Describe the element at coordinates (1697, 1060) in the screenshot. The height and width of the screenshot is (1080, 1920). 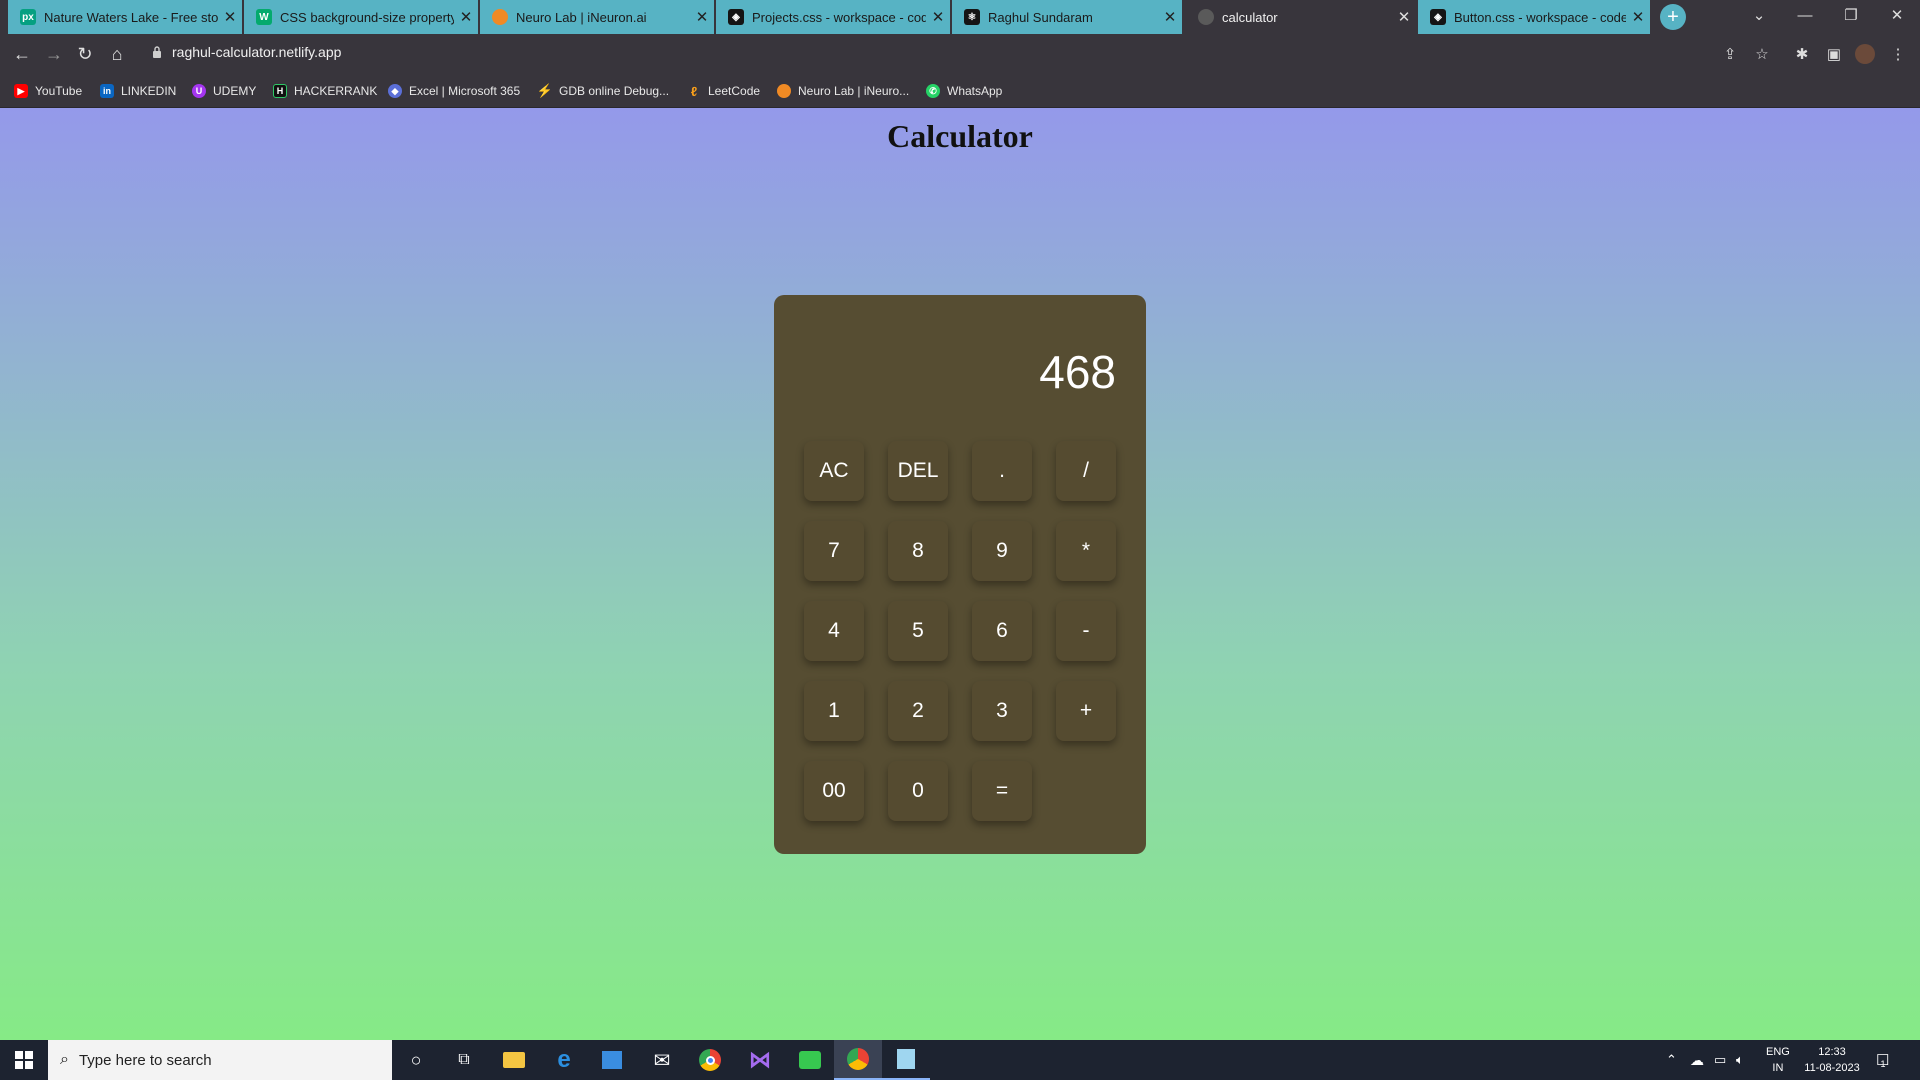
I see `onedrive-icon: ☁` at that location.